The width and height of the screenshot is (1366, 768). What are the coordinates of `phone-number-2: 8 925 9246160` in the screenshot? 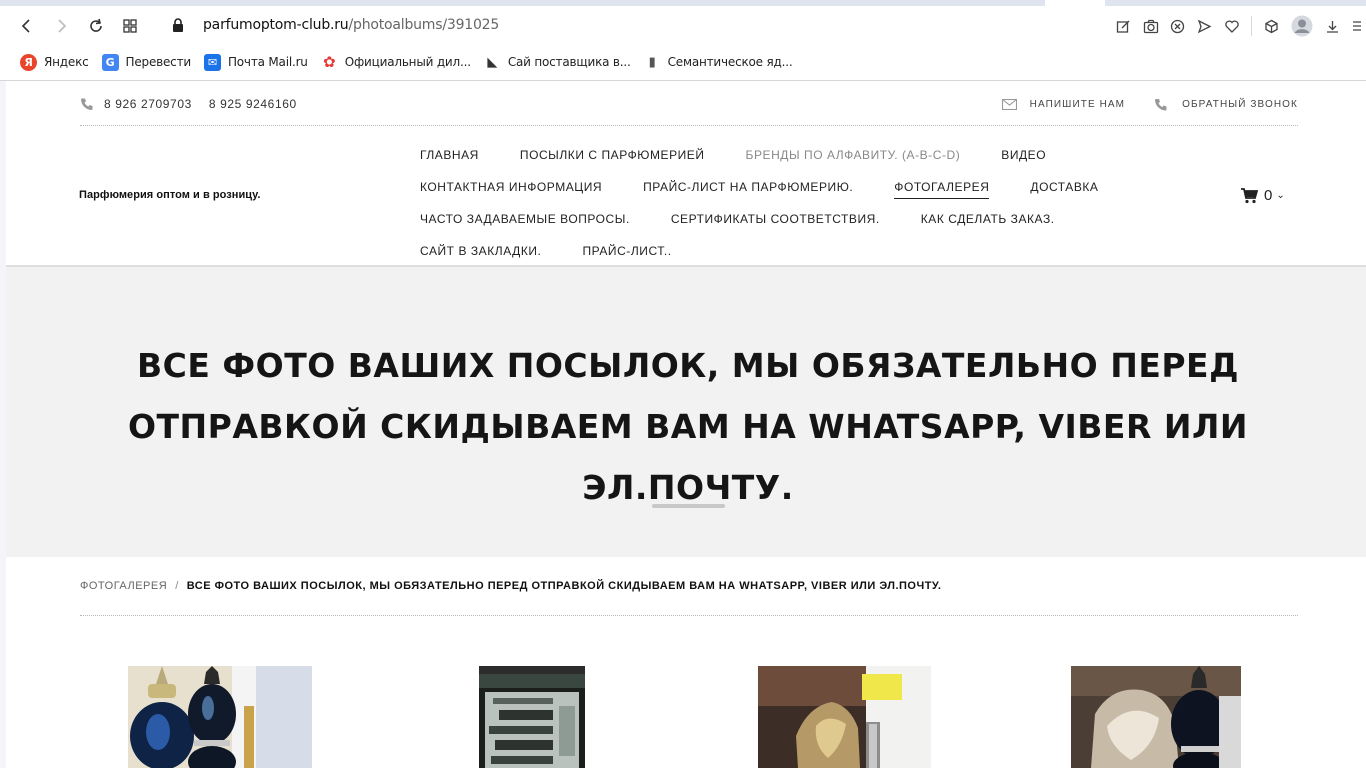 It's located at (253, 104).